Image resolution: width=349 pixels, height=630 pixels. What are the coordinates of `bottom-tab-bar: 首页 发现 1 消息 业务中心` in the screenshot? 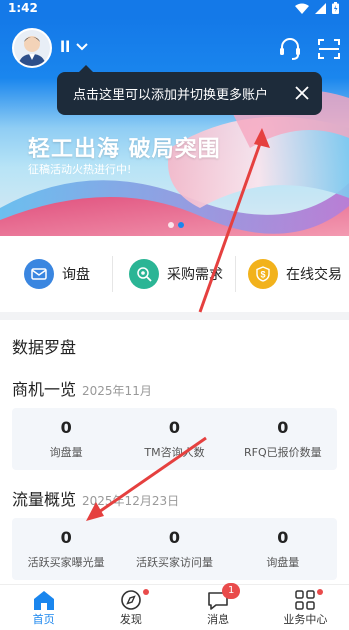 It's located at (174, 606).